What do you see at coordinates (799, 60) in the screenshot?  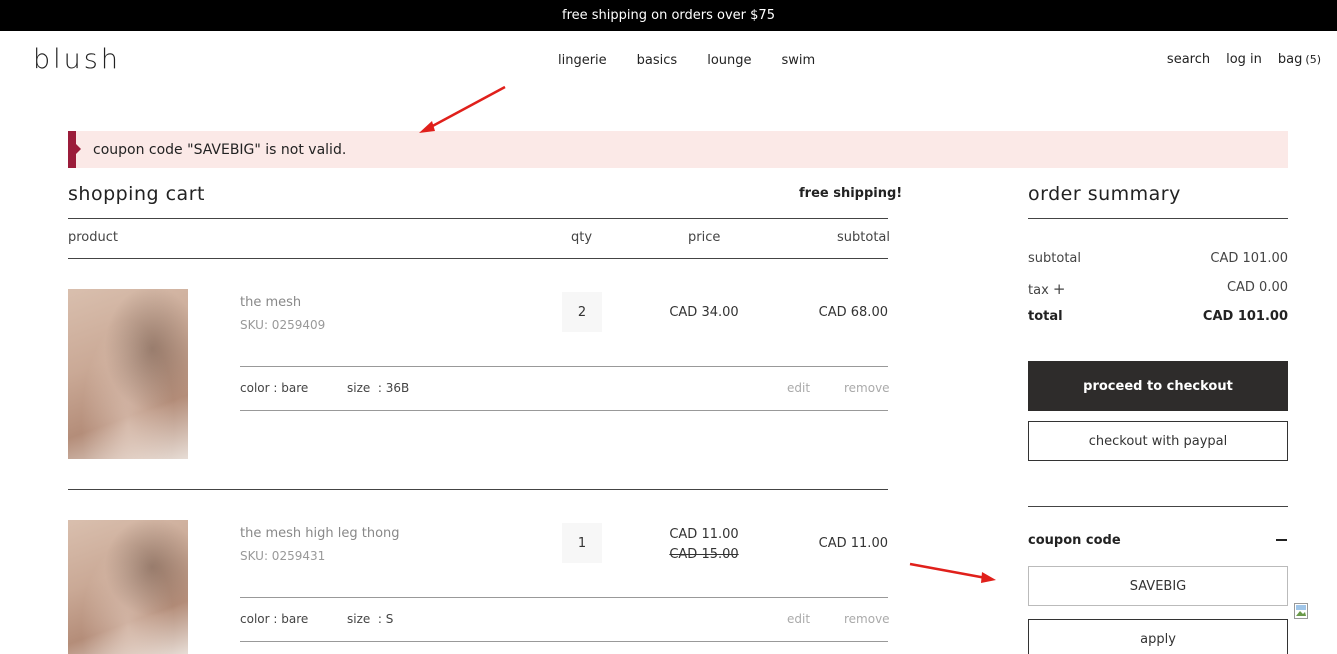 I see `nav-swim: swim` at bounding box center [799, 60].